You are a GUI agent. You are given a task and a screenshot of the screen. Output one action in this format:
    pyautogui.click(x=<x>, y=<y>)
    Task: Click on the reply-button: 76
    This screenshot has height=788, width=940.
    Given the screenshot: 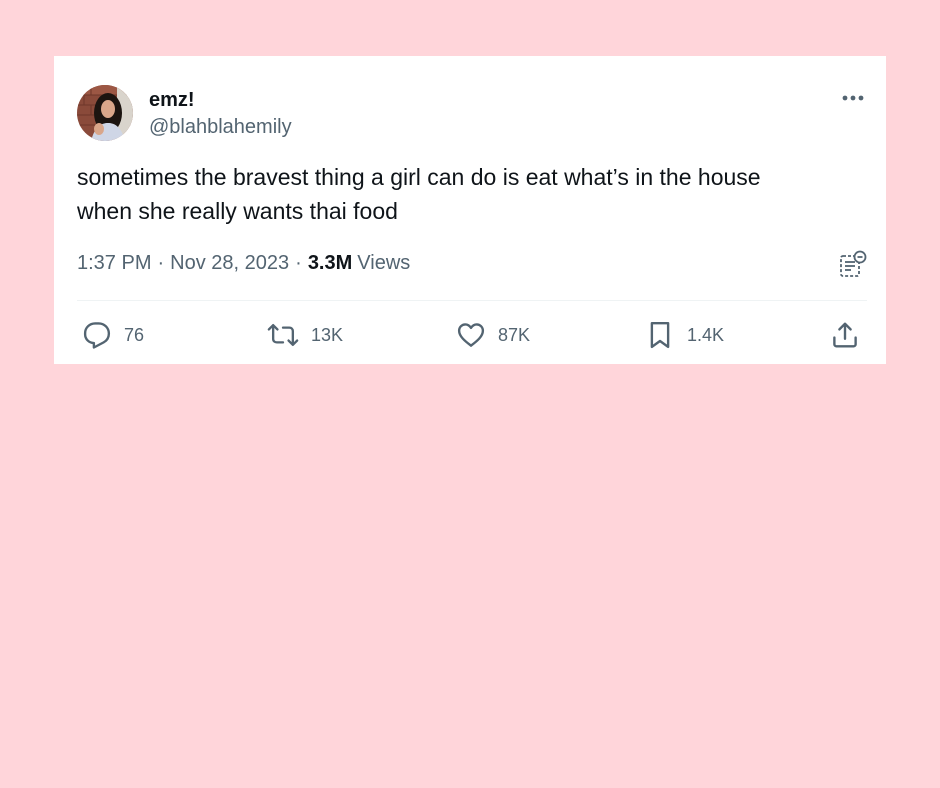 What is the action you would take?
    pyautogui.click(x=113, y=335)
    